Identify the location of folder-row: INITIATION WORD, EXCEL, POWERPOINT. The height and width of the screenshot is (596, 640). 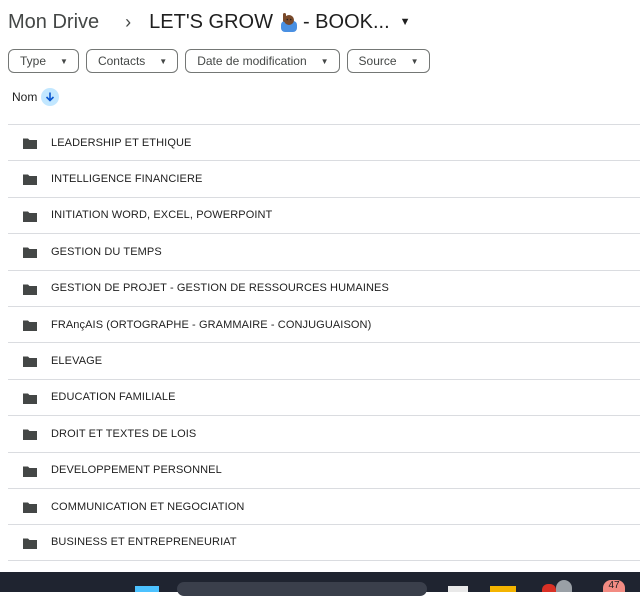
(324, 214).